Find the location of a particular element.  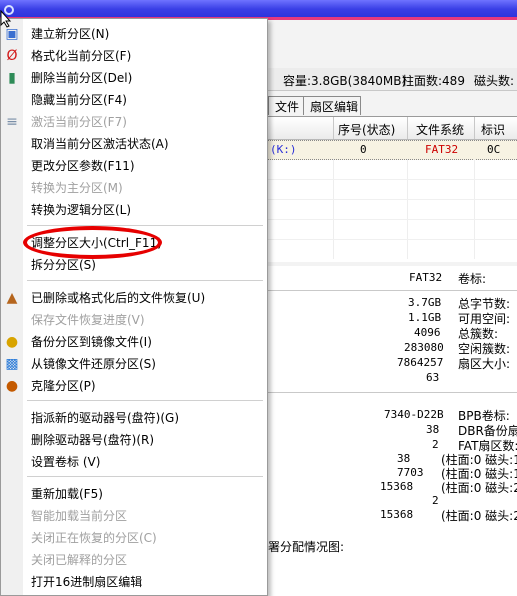

menu-item: 转换为主分区(M) is located at coordinates (77, 188).